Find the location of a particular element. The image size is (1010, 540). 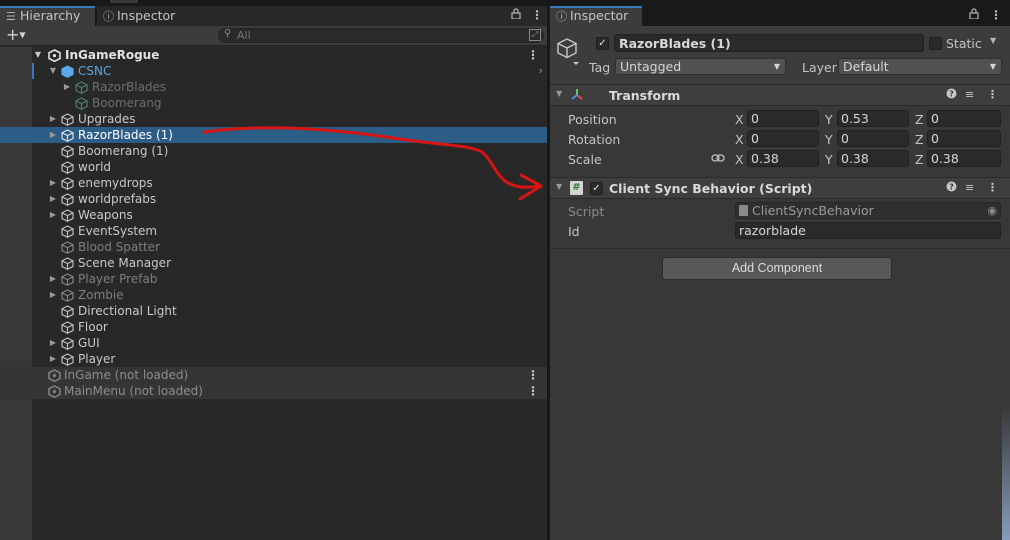

tag-dropdown: Untagged ▼ is located at coordinates (700, 66).